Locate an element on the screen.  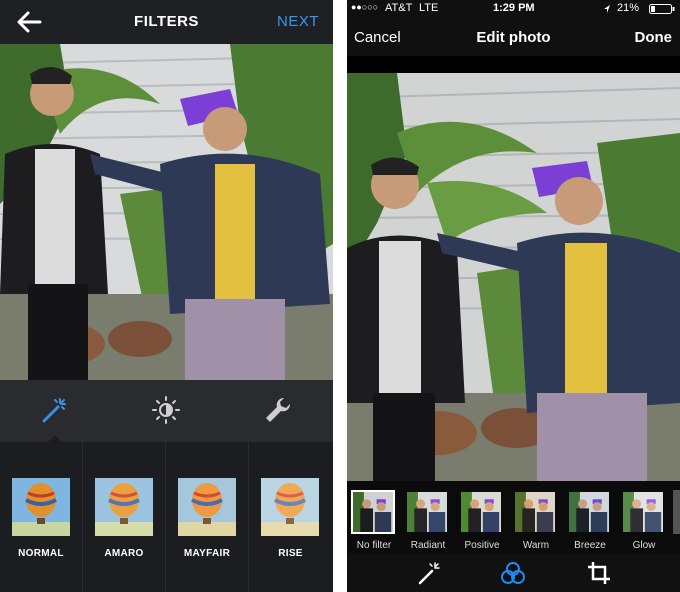
bottom-toolbar is located at coordinates (513, 572).